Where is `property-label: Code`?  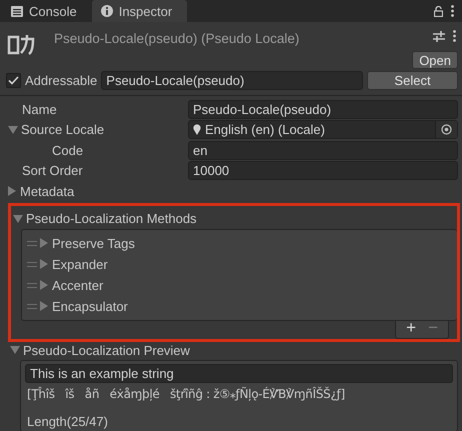 property-label: Code is located at coordinates (68, 150).